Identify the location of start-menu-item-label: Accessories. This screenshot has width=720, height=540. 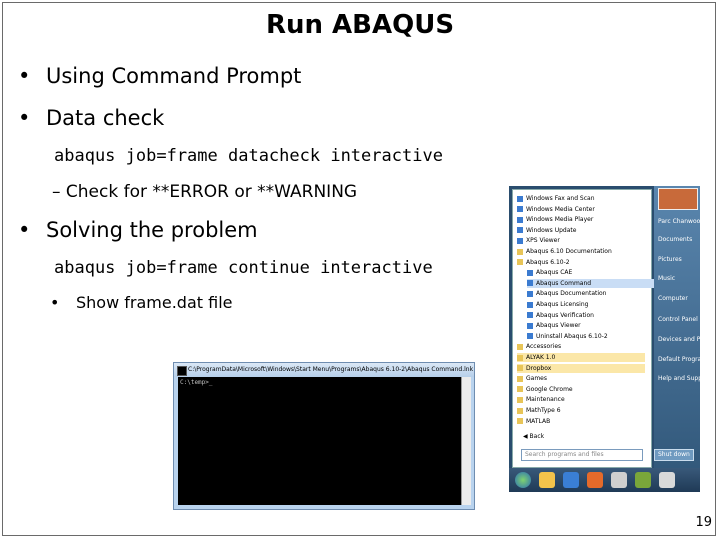
(544, 347).